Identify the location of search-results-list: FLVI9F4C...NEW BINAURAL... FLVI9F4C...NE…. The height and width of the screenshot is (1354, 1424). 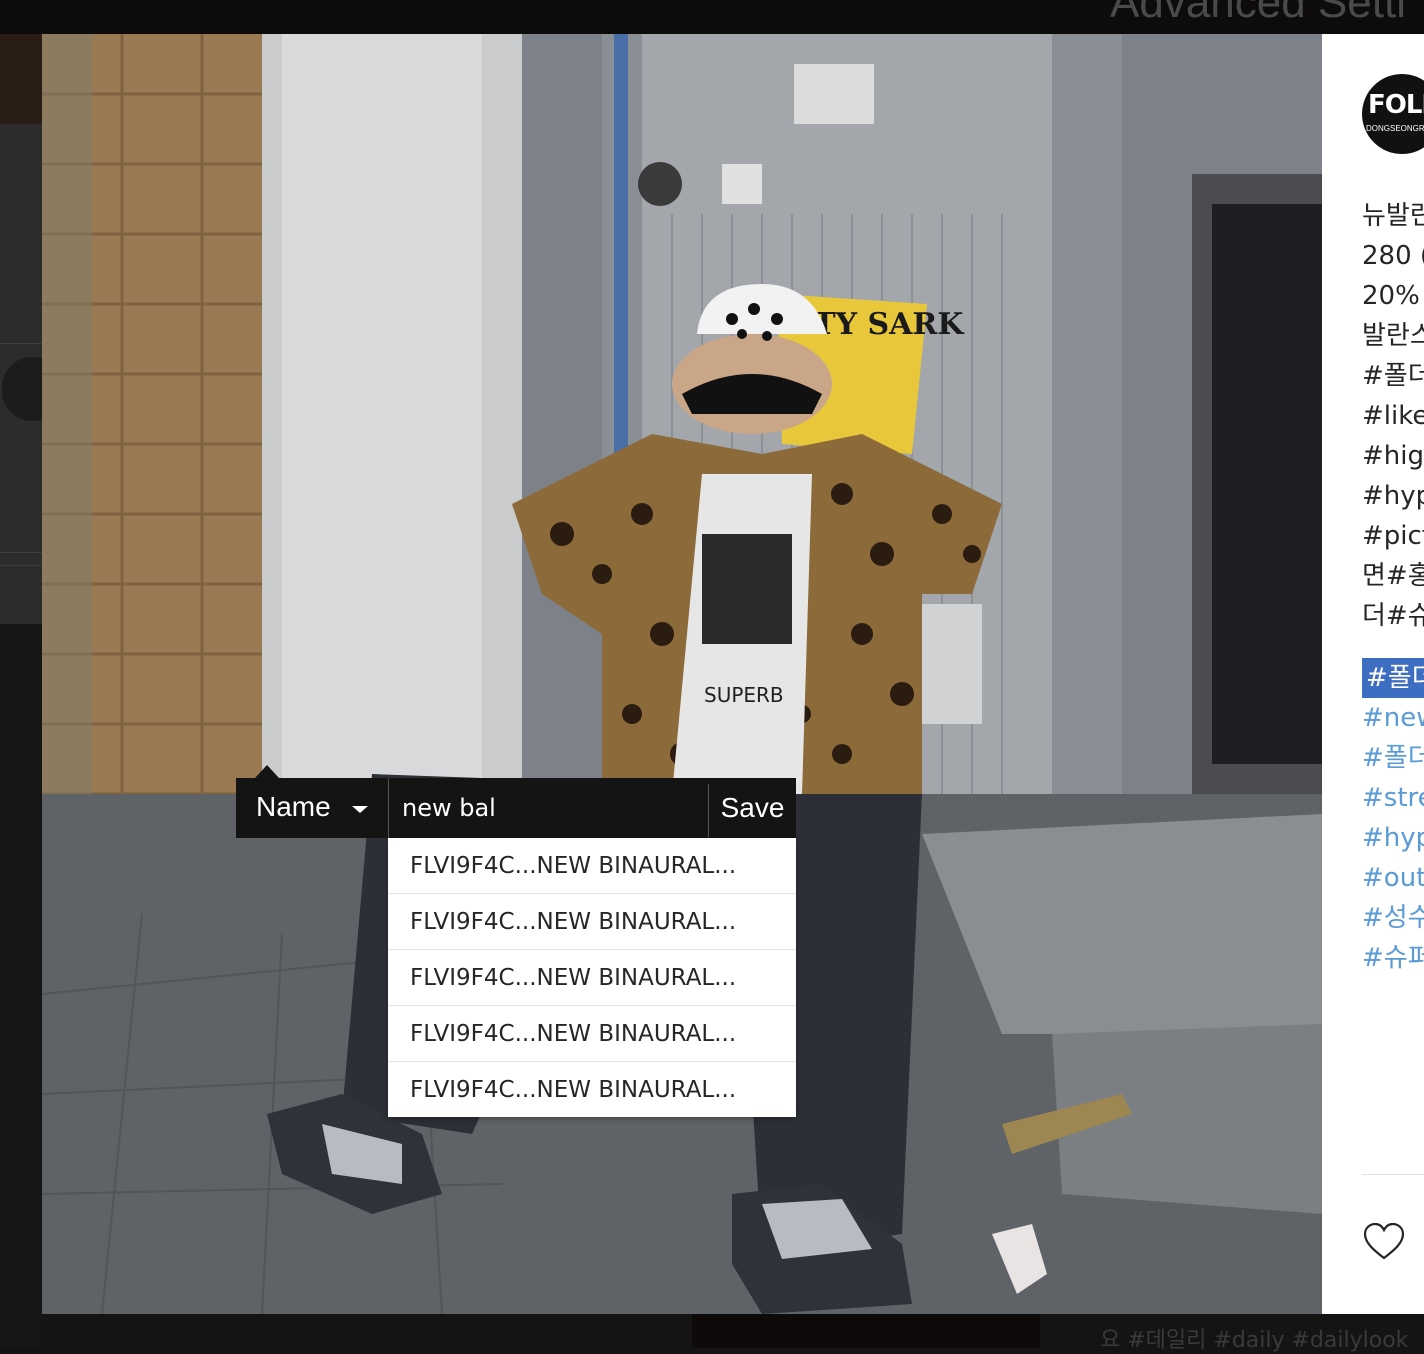
(592, 977).